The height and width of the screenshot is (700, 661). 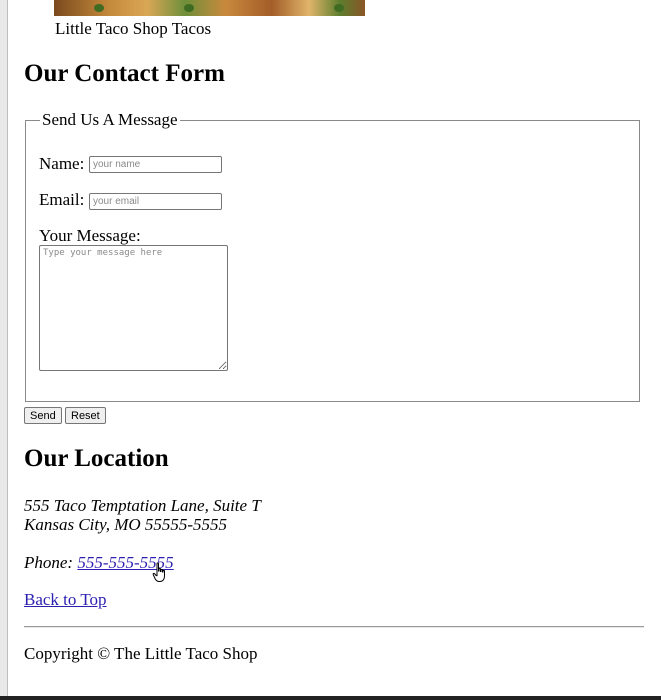 What do you see at coordinates (49, 562) in the screenshot?
I see `phone-label: Phone:` at bounding box center [49, 562].